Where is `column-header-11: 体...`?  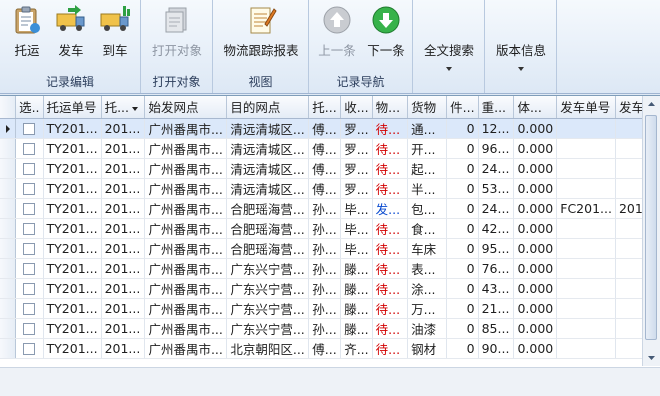
column-header-11: 体... is located at coordinates (535, 107).